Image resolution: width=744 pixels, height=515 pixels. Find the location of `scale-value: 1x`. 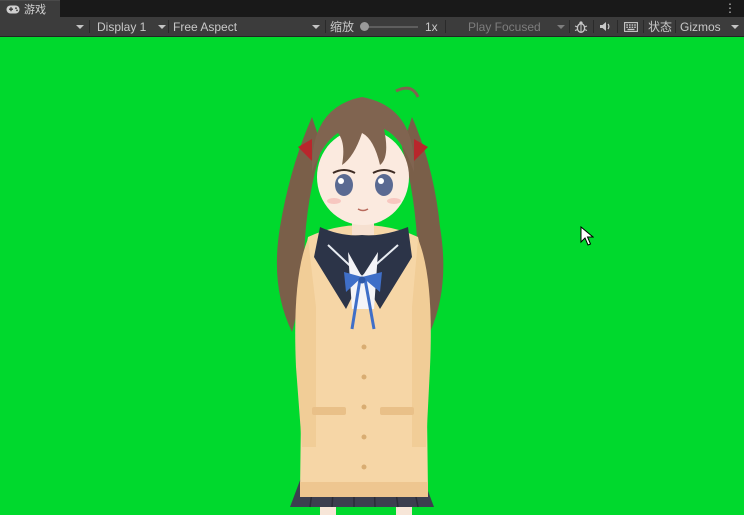

scale-value: 1x is located at coordinates (431, 26).